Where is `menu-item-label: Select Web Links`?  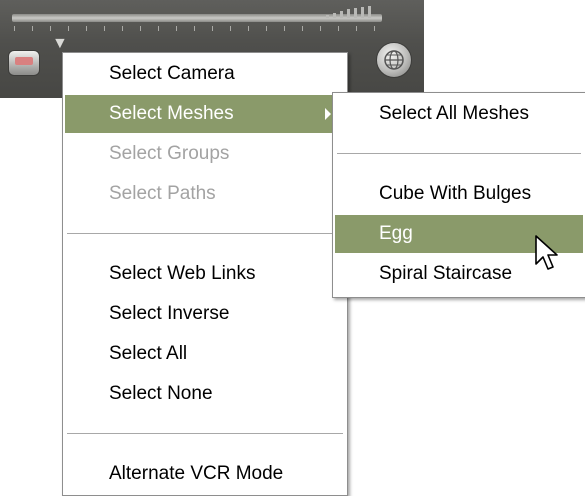 menu-item-label: Select Web Links is located at coordinates (182, 273).